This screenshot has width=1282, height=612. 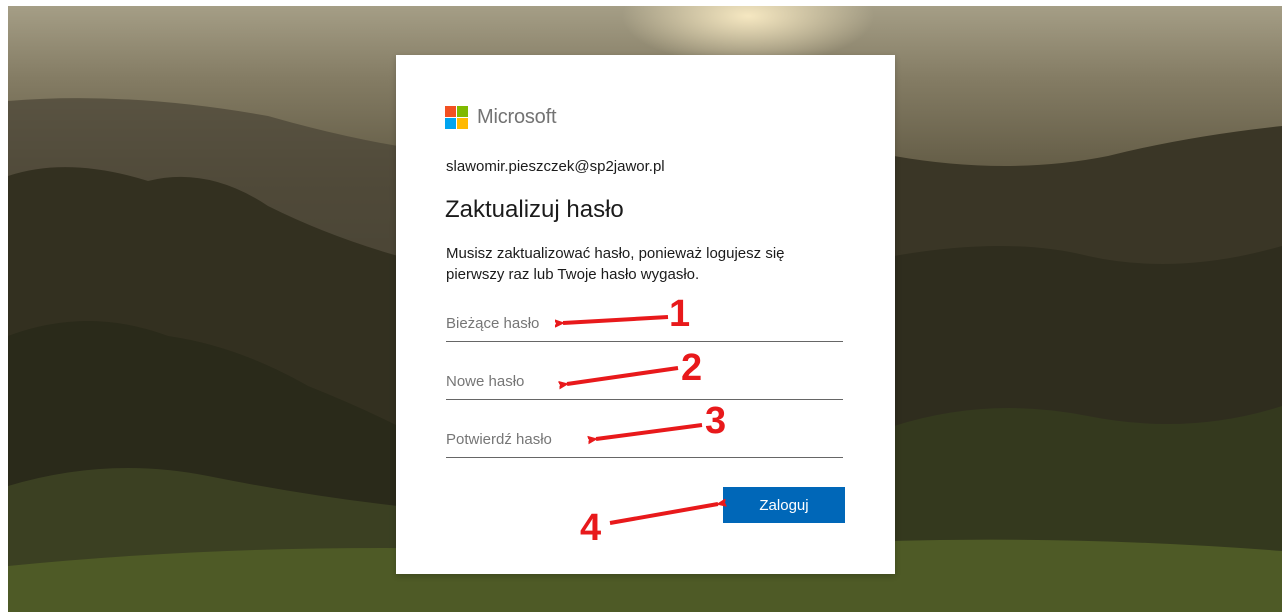 I want to click on annotation-label-1: 1, so click(x=680, y=314).